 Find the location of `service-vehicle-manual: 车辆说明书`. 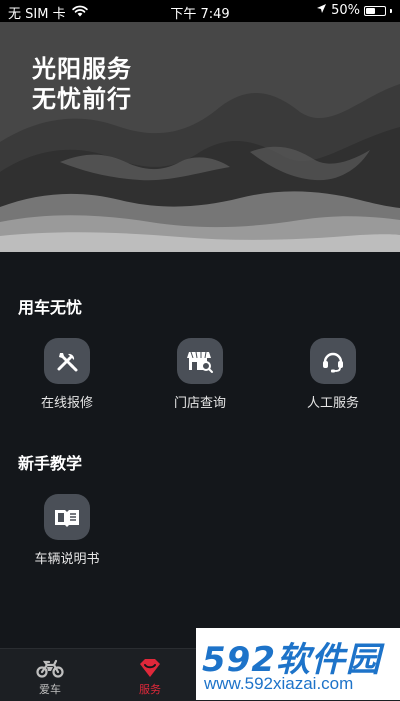

service-vehicle-manual: 车辆说明书 is located at coordinates (67, 530).